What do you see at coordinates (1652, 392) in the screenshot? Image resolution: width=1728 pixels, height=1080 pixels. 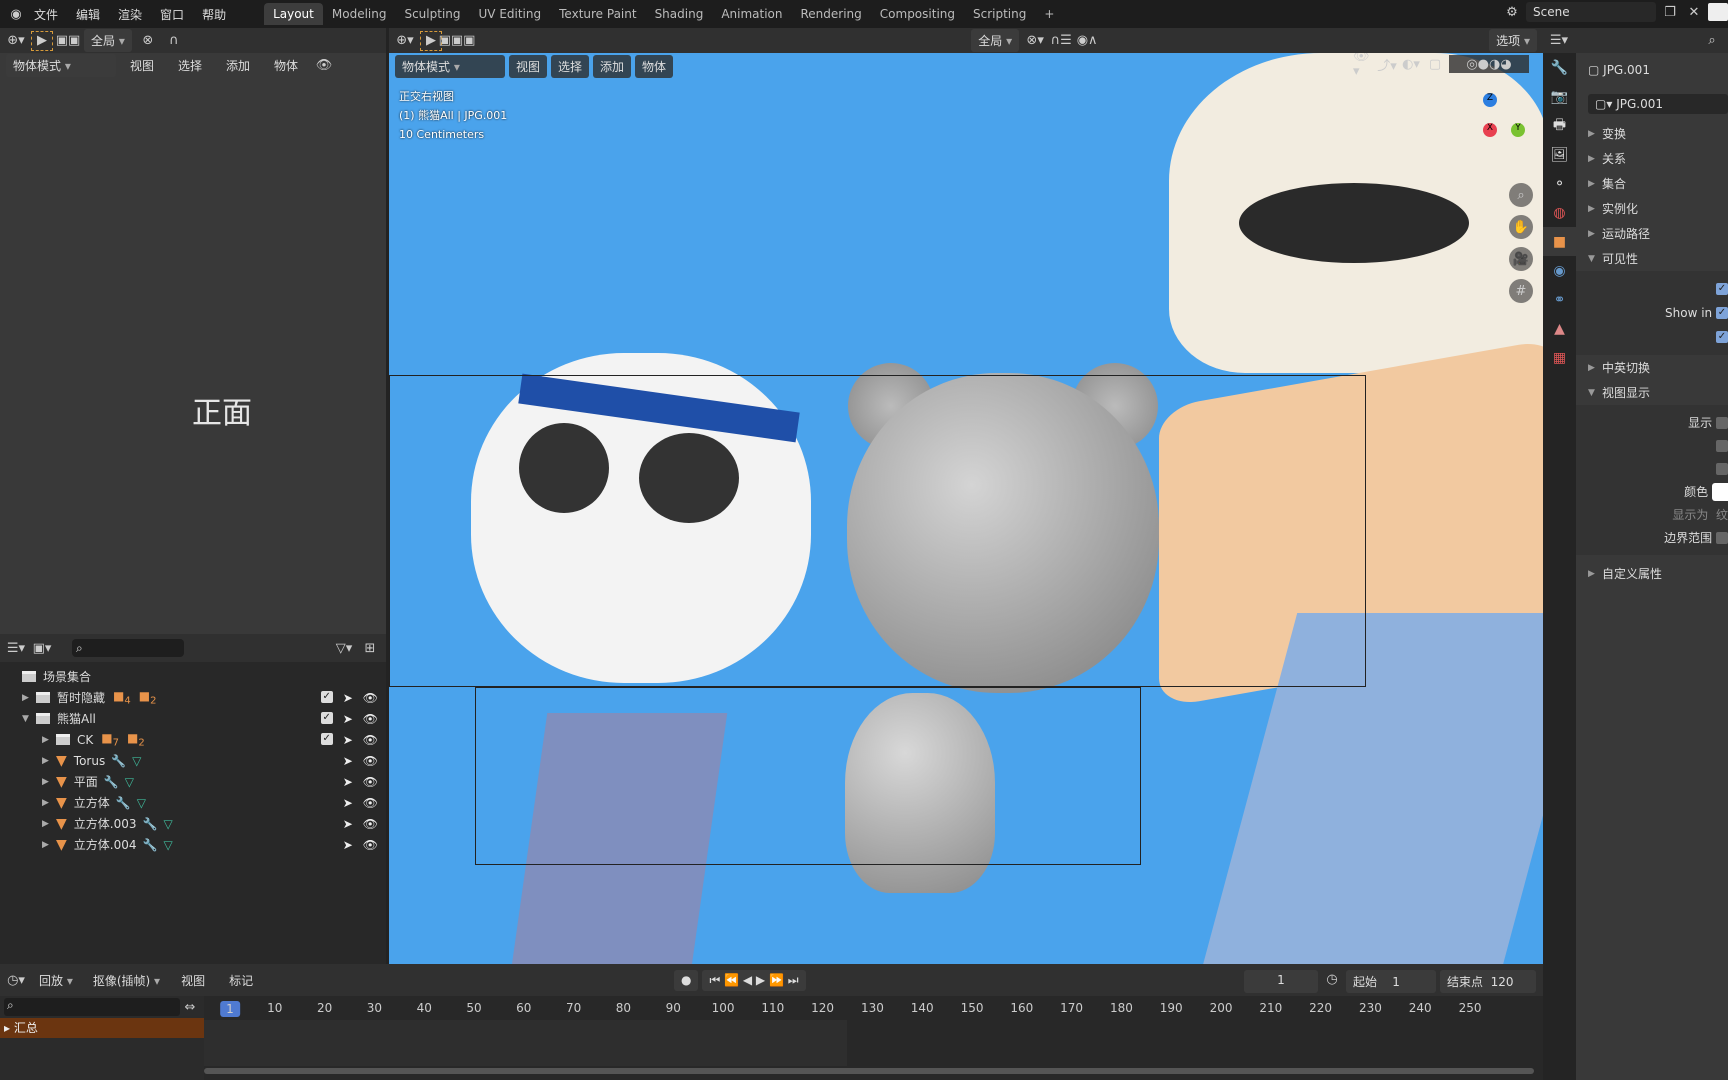 I see `section-viewport-display: ▼ 视图显示` at bounding box center [1652, 392].